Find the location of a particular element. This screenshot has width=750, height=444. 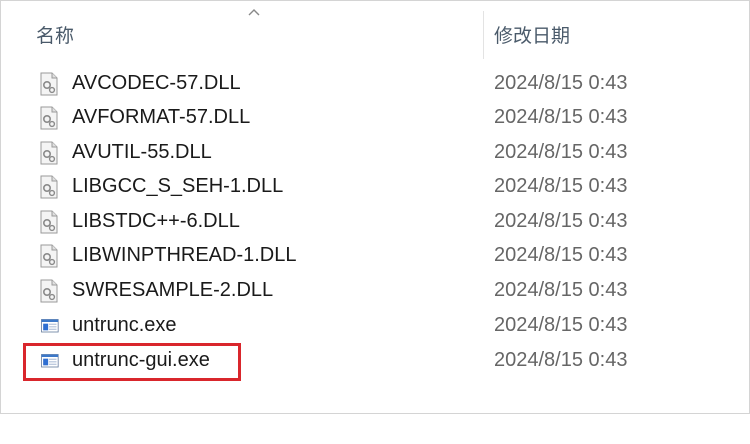

column-header-name: 名称 is located at coordinates (55, 34).